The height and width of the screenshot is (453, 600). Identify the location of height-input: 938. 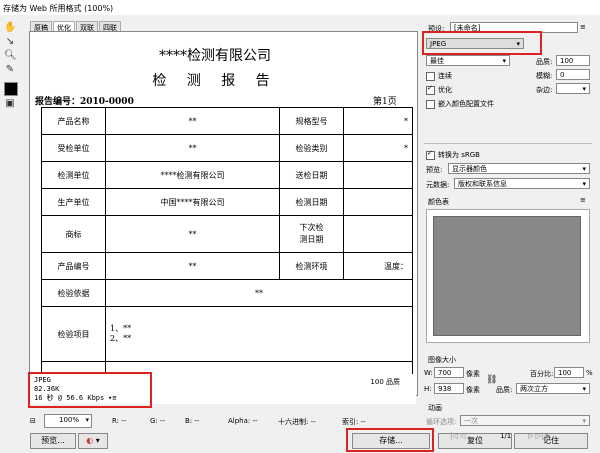
(449, 388).